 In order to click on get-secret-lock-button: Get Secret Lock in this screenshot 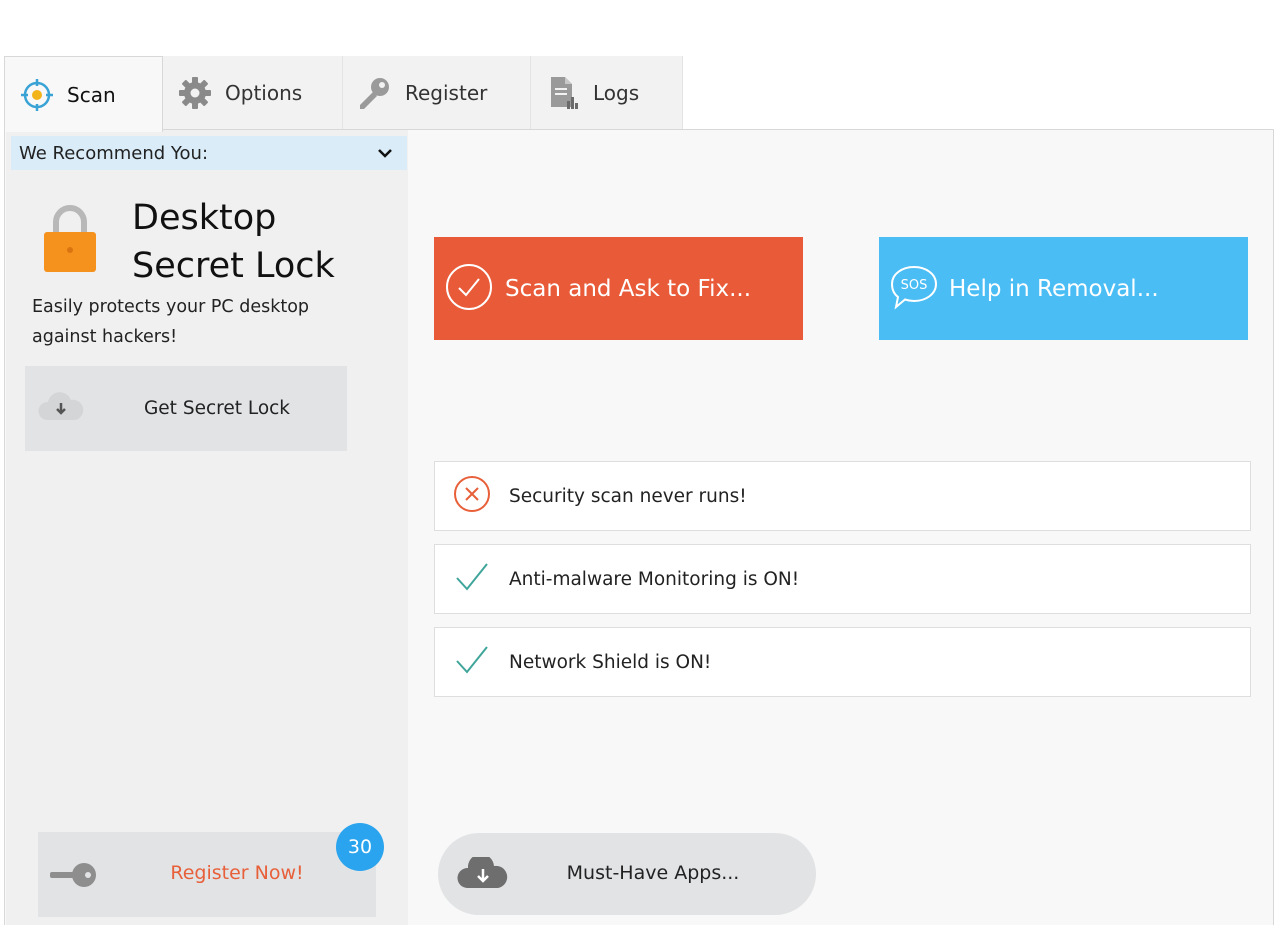, I will do `click(186, 408)`.